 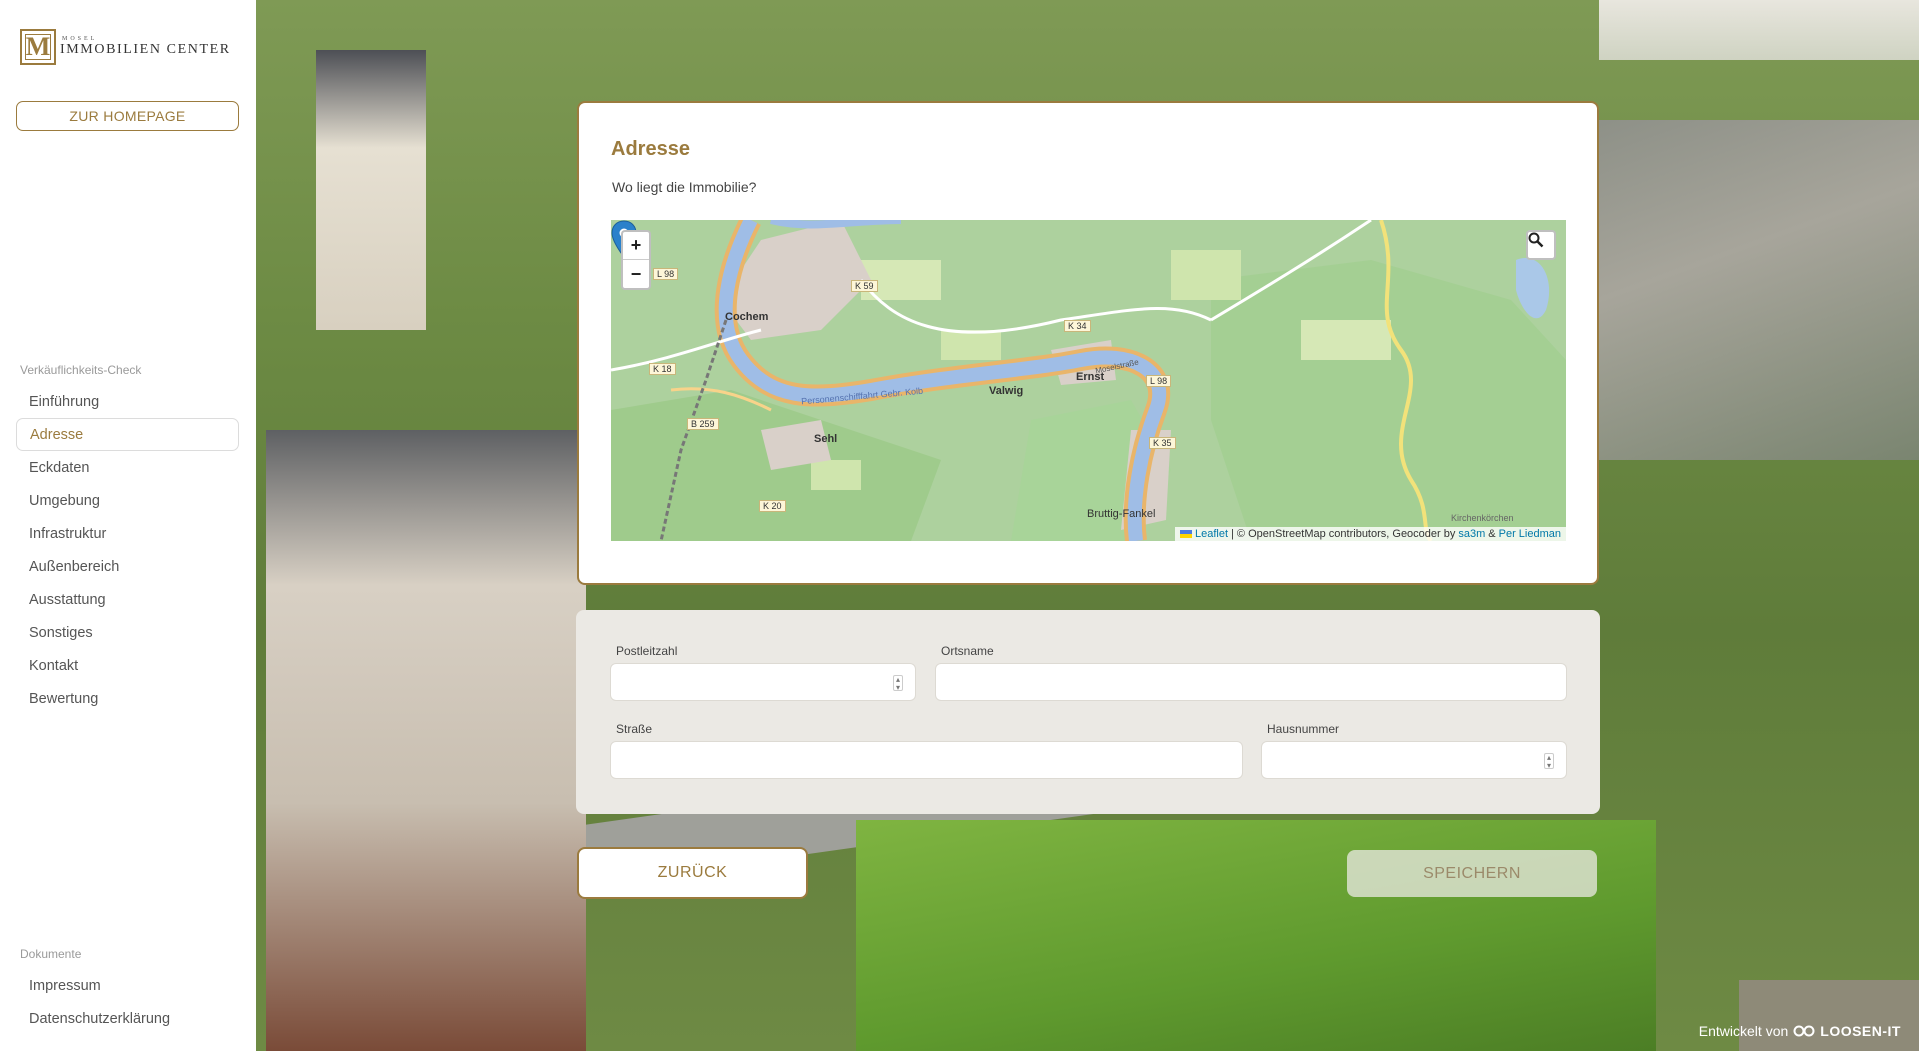 What do you see at coordinates (127, 566) in the screenshot?
I see `nav-item-aussenbereich: Außenbereich` at bounding box center [127, 566].